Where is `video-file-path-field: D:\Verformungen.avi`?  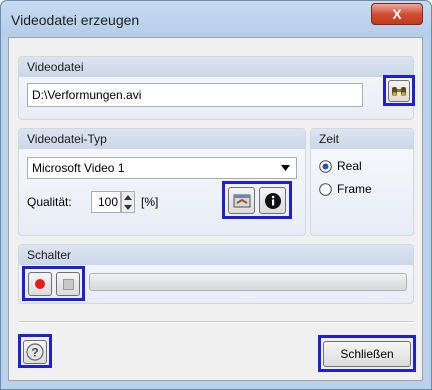 video-file-path-field: D:\Verformungen.avi is located at coordinates (195, 95).